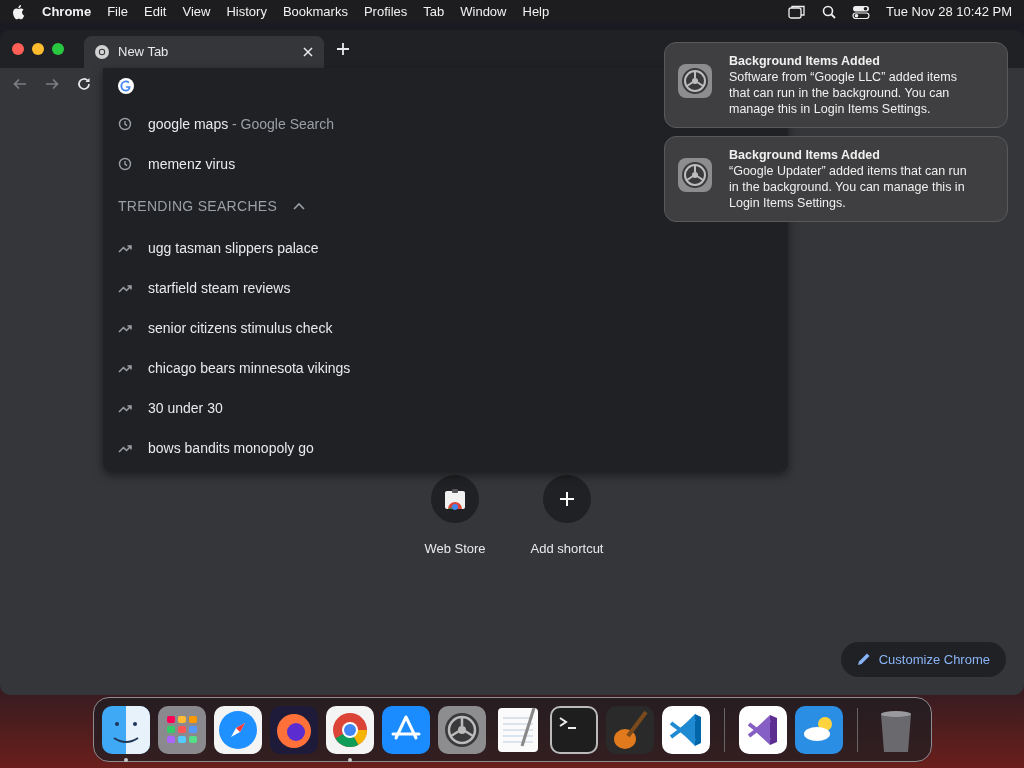 The height and width of the screenshot is (768, 1024). Describe the element at coordinates (204, 52) in the screenshot. I see `browser-tab: New Tab` at that location.